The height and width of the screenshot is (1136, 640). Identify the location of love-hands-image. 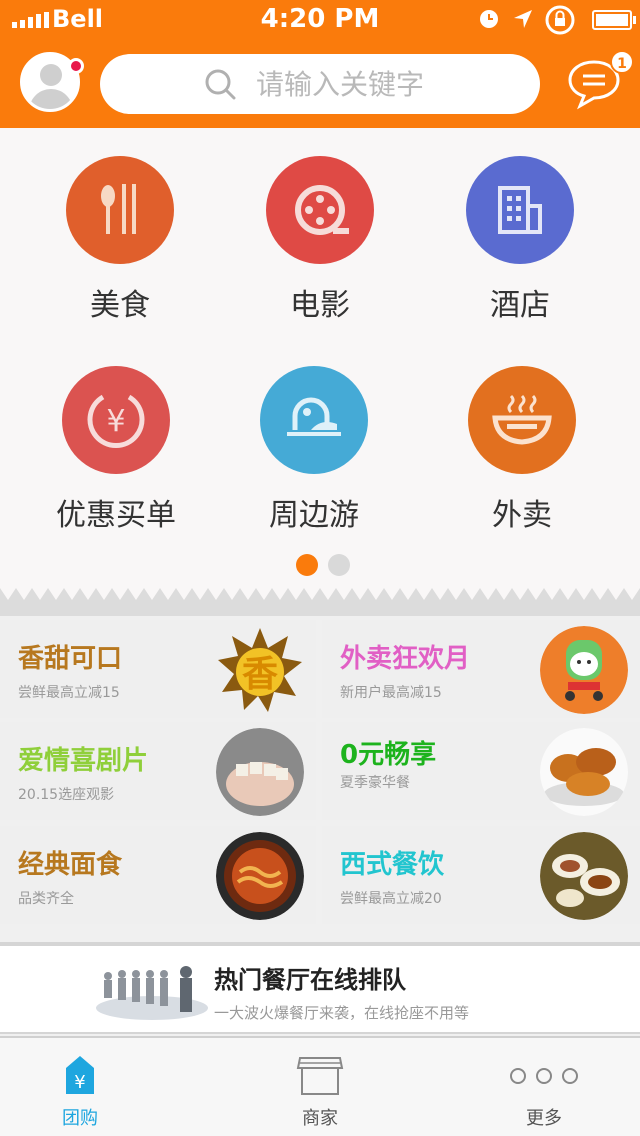
(260, 772).